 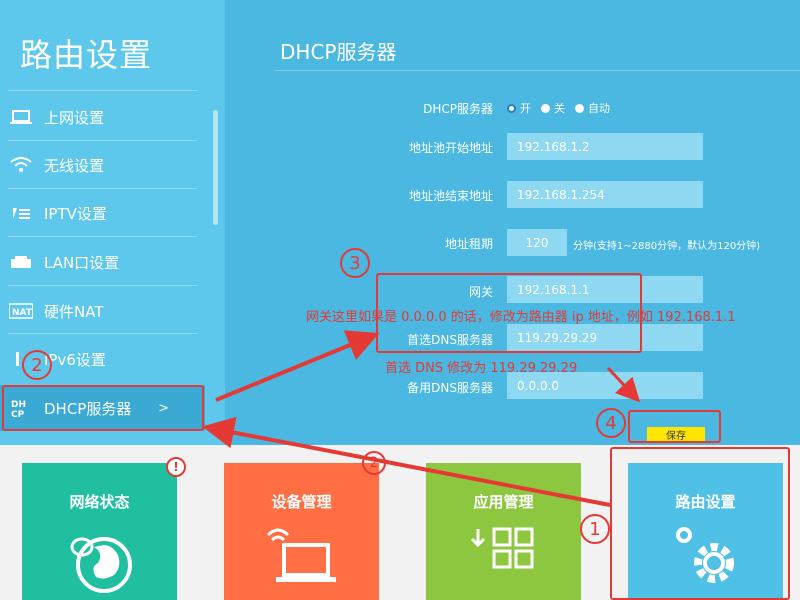 I want to click on sidebar-item-wireless: 无线设置, so click(x=102, y=165).